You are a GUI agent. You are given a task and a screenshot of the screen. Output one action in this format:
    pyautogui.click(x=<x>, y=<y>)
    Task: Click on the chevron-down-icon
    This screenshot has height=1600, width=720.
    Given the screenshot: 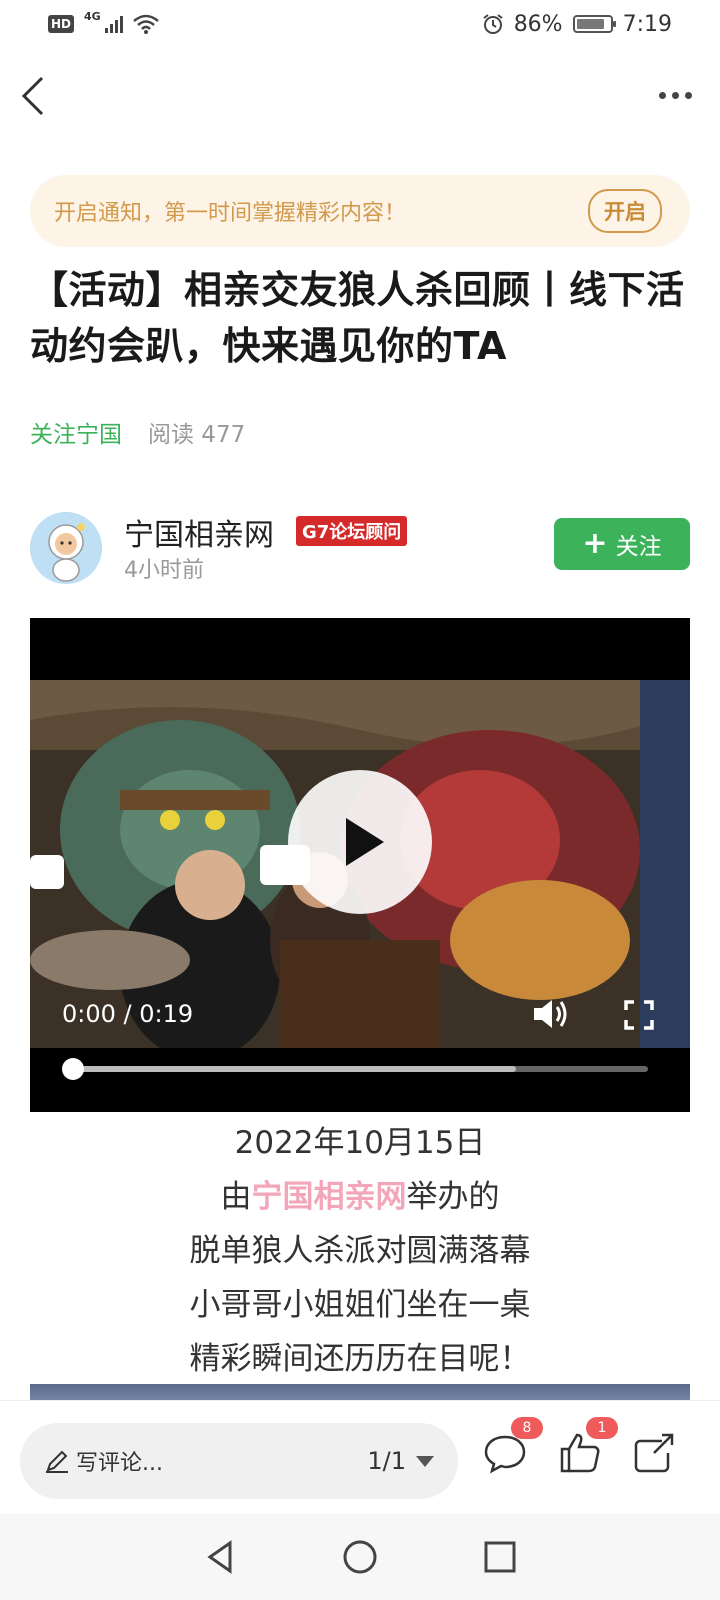 What is the action you would take?
    pyautogui.click(x=425, y=1461)
    